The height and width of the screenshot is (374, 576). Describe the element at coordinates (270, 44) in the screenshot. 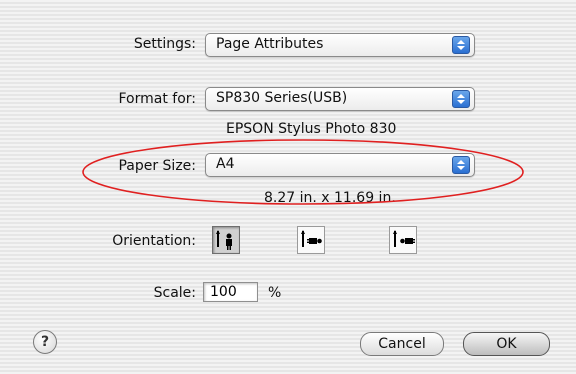

I see `settings-value: Page Attributes` at that location.